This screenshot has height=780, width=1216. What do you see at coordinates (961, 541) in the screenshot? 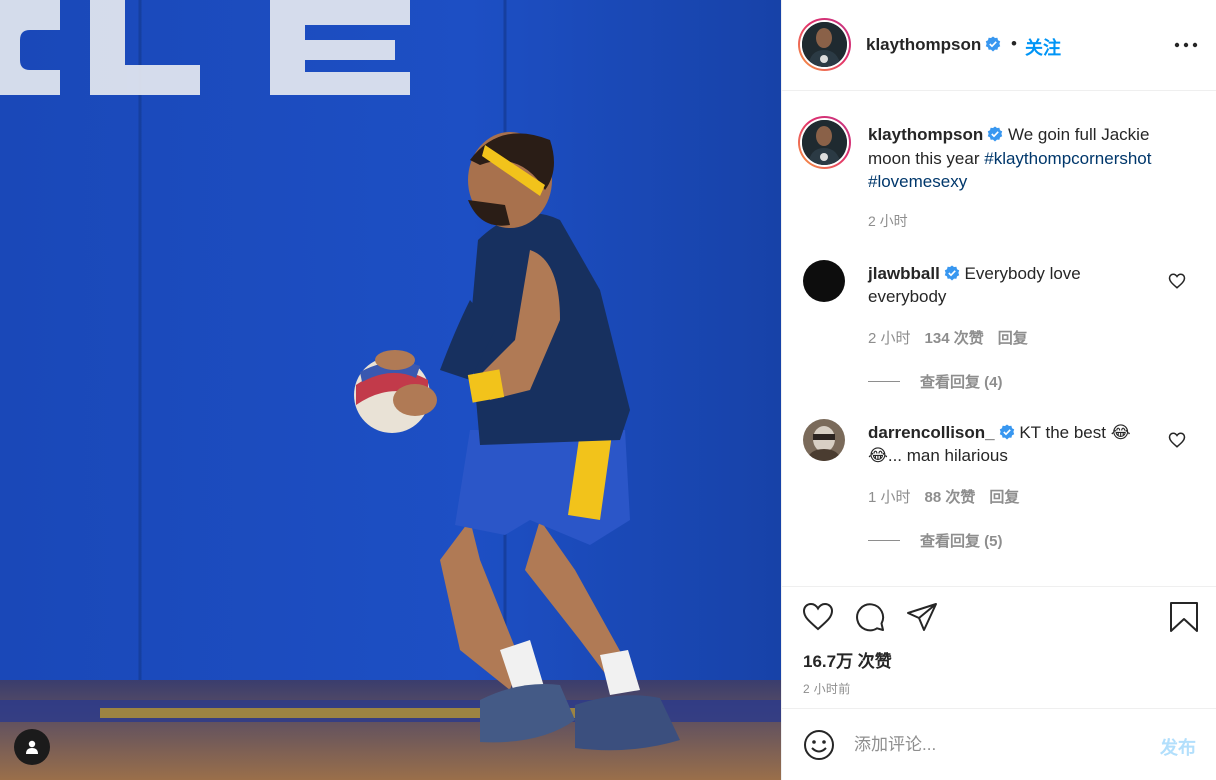
I see `view-replies-label: 查看回复 (5)` at bounding box center [961, 541].